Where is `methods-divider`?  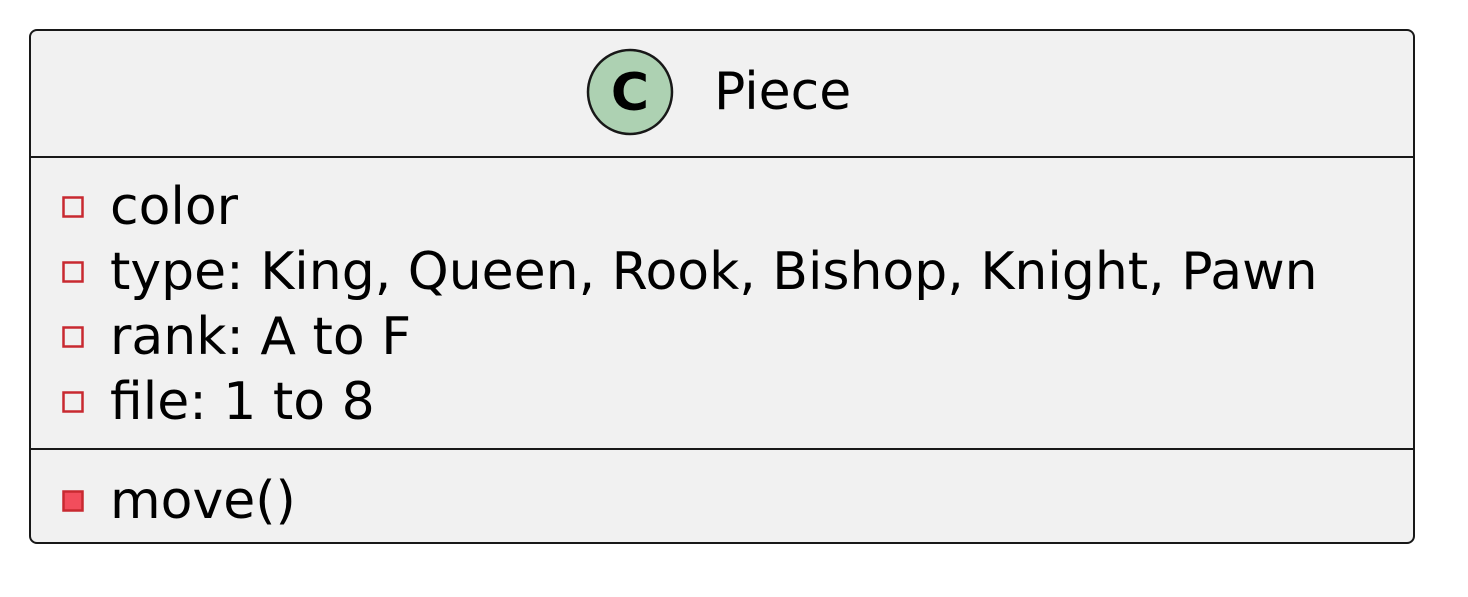 methods-divider is located at coordinates (722, 449).